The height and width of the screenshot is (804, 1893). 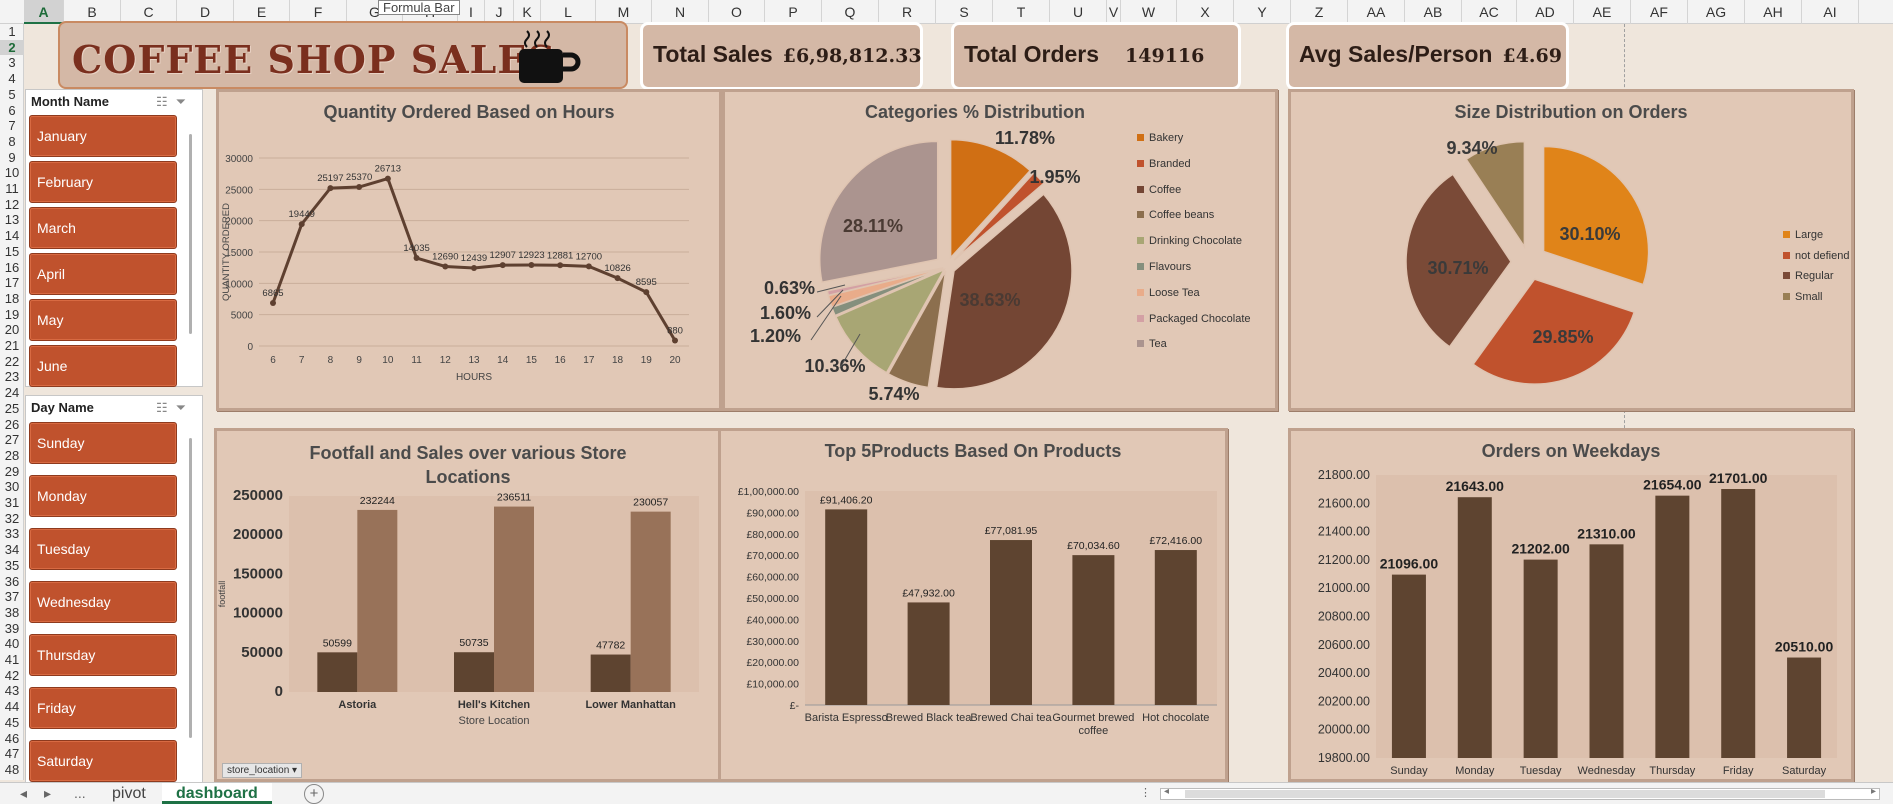 I want to click on tab-split-handle-icon: ⋮, so click(x=1145, y=792).